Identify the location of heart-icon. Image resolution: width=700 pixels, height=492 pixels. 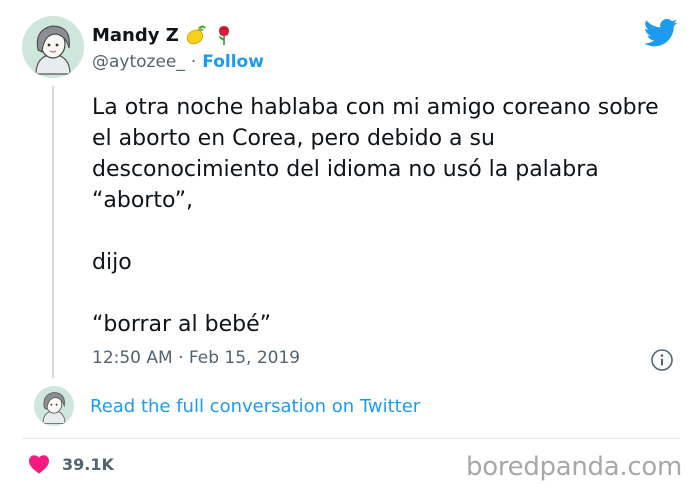
(39, 464).